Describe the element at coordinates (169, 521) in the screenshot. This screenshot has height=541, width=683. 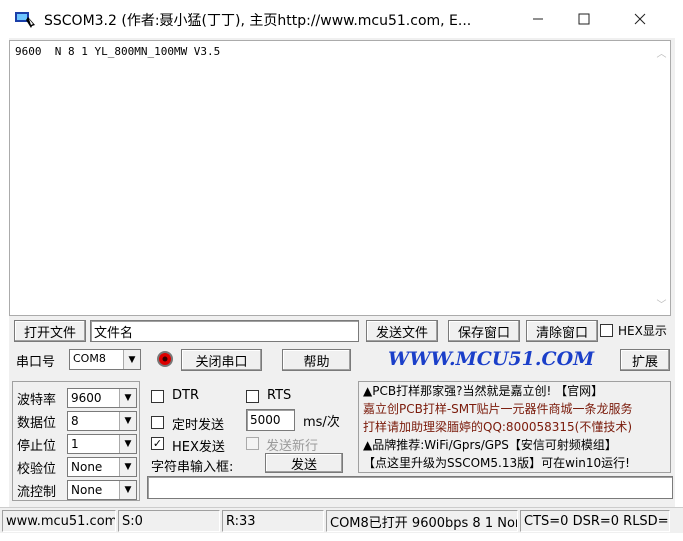
I see `status-sent-count: S:0` at that location.